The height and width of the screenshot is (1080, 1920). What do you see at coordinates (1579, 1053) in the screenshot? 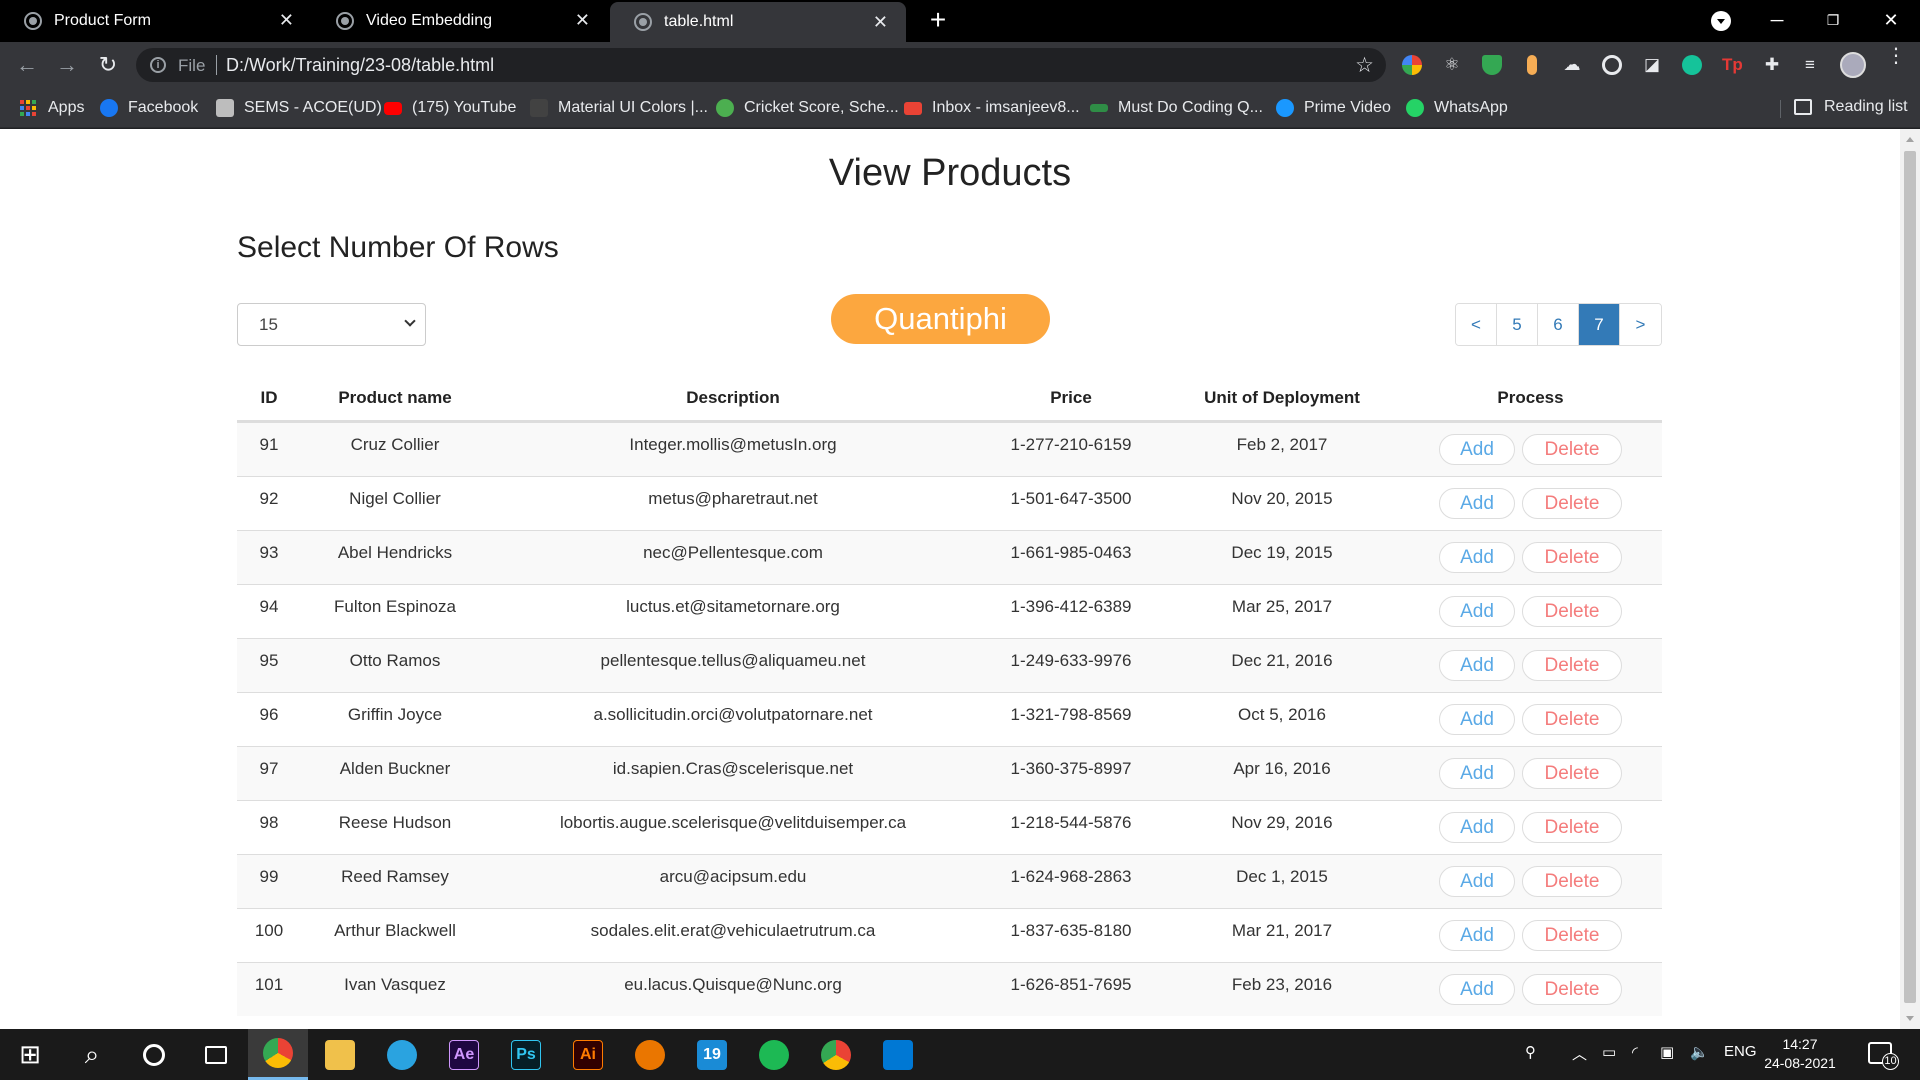
I see `show-hidden-icons-chevron-icon: ︿` at bounding box center [1579, 1053].